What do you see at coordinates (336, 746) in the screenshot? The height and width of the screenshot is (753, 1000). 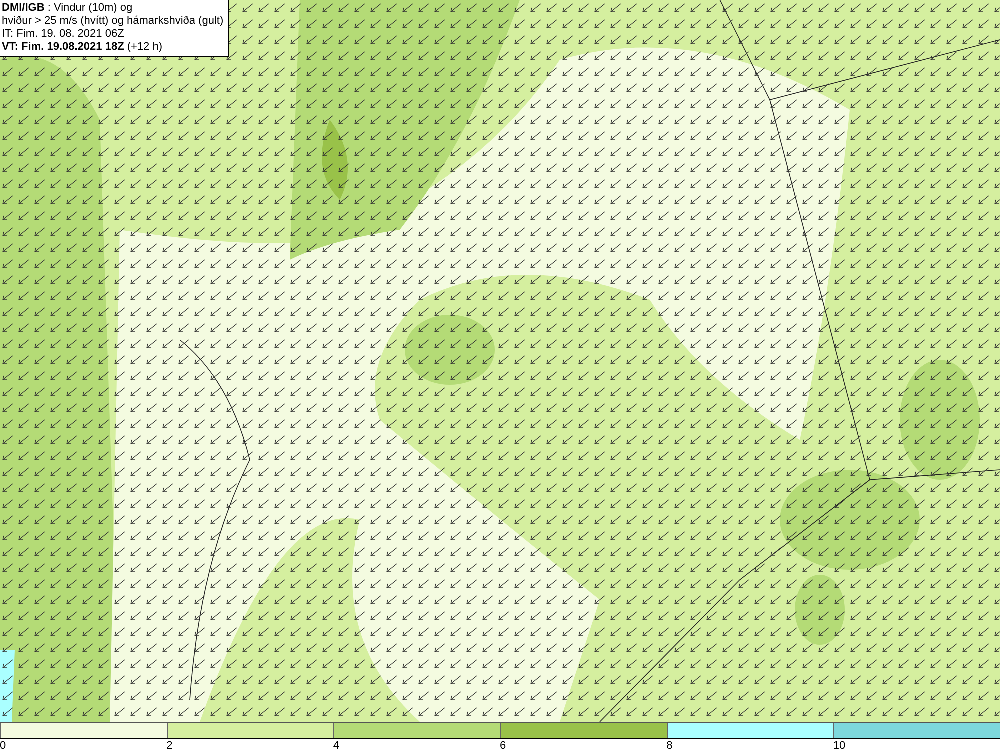 I see `scale-label: 4` at bounding box center [336, 746].